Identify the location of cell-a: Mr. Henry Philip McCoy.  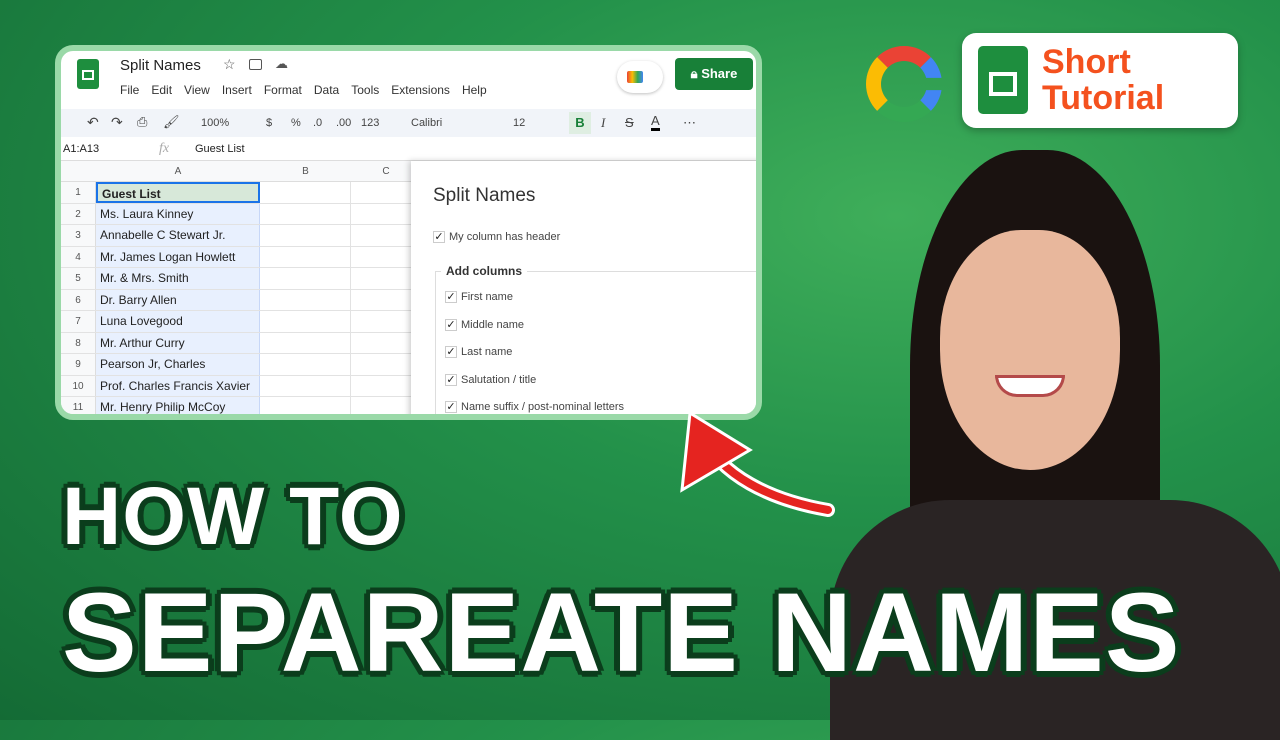
(178, 405).